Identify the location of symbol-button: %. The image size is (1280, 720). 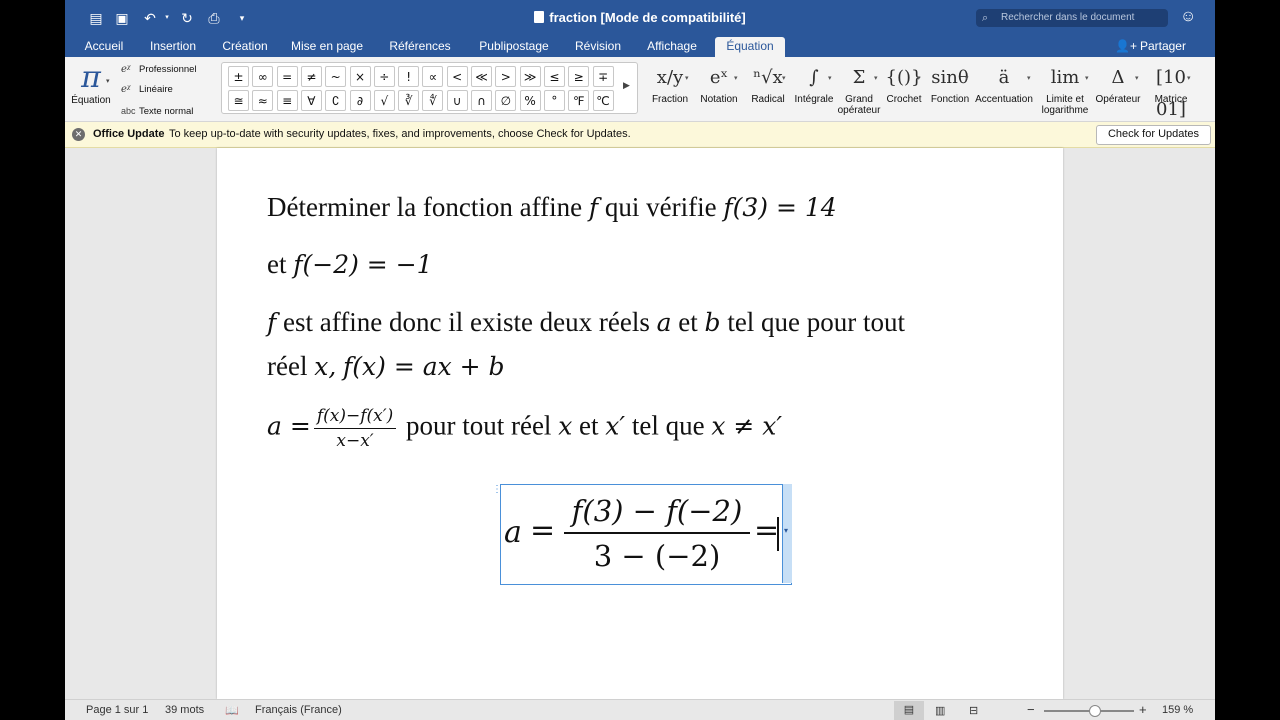
(530, 100).